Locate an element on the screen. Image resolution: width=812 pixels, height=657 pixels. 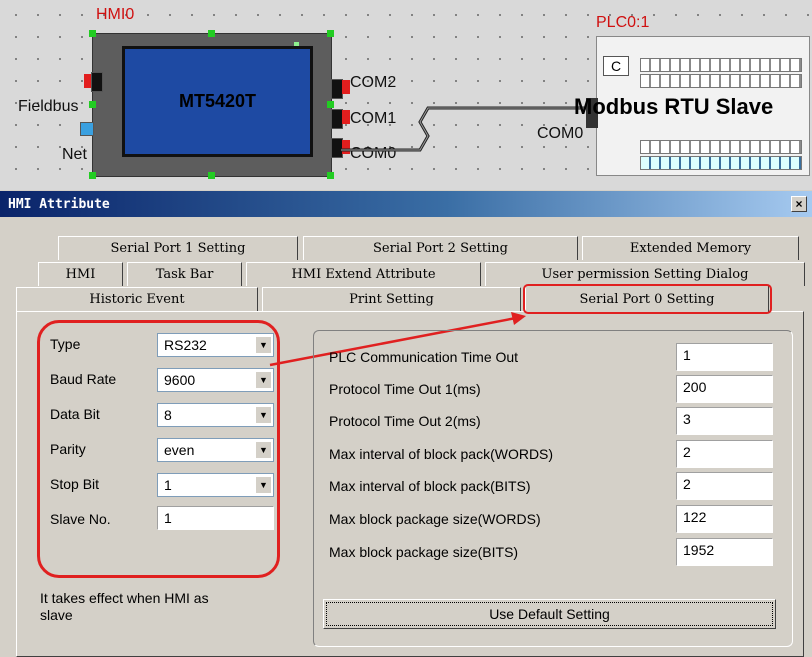
protocol-timeout-2-label: Protocol Time Out 2(ms) is located at coordinates (405, 421).